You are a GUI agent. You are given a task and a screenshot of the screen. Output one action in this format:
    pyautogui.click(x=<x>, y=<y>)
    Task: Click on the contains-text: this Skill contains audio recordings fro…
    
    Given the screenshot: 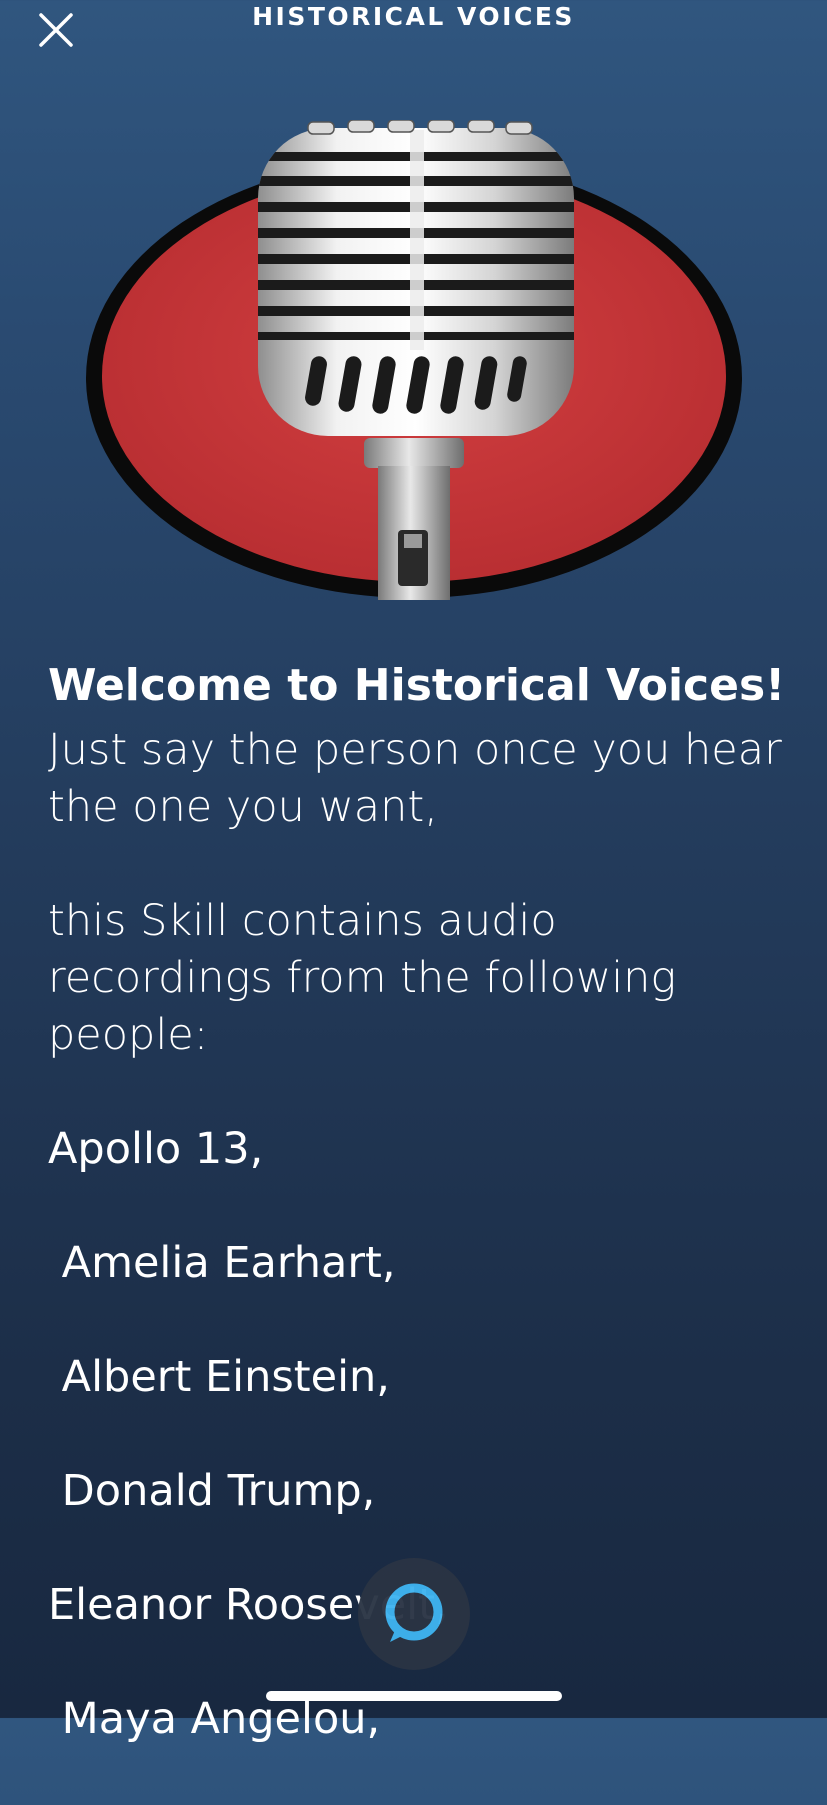 What is the action you would take?
    pyautogui.click(x=369, y=978)
    